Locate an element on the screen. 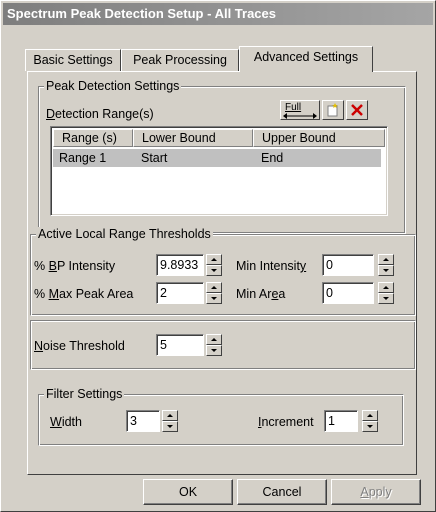  max-peak-area-input: 2 is located at coordinates (180, 293).